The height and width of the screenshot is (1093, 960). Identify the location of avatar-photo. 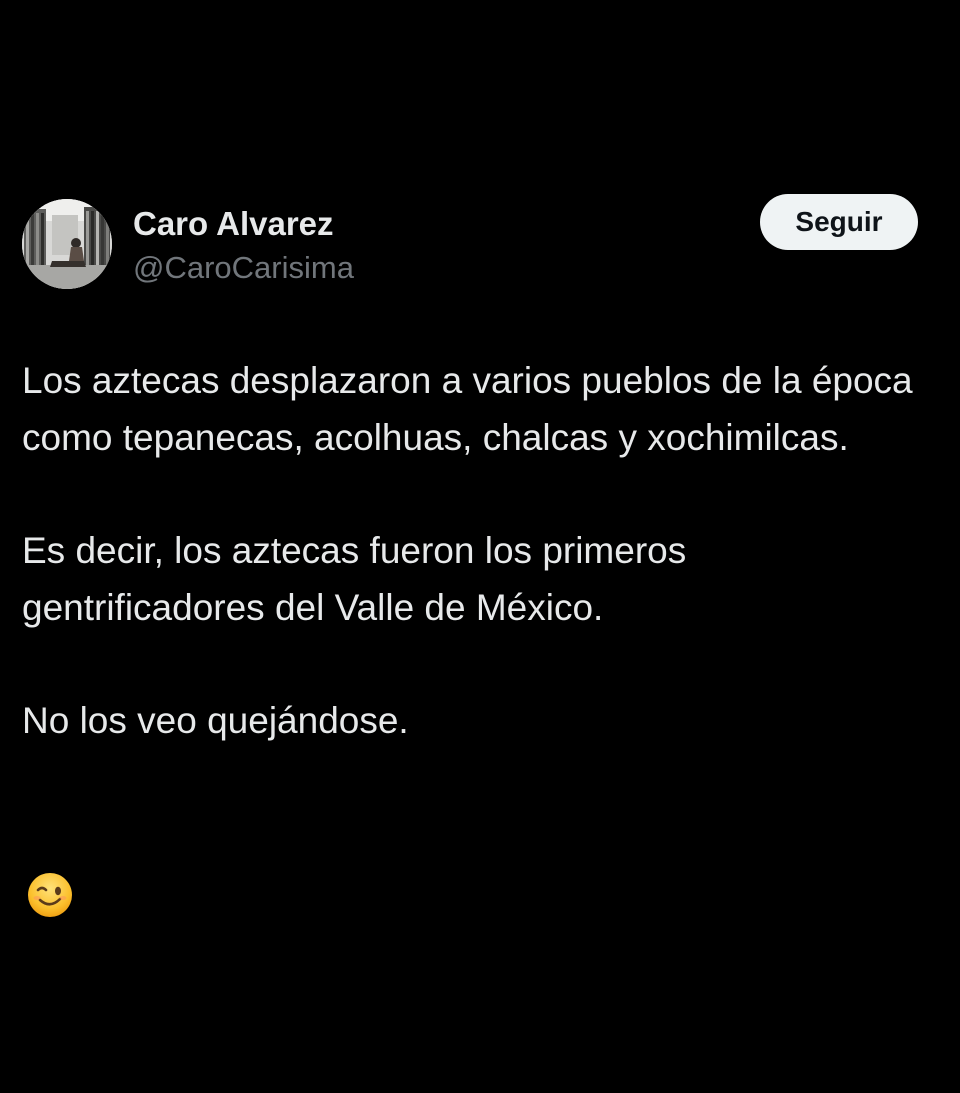
(67, 244).